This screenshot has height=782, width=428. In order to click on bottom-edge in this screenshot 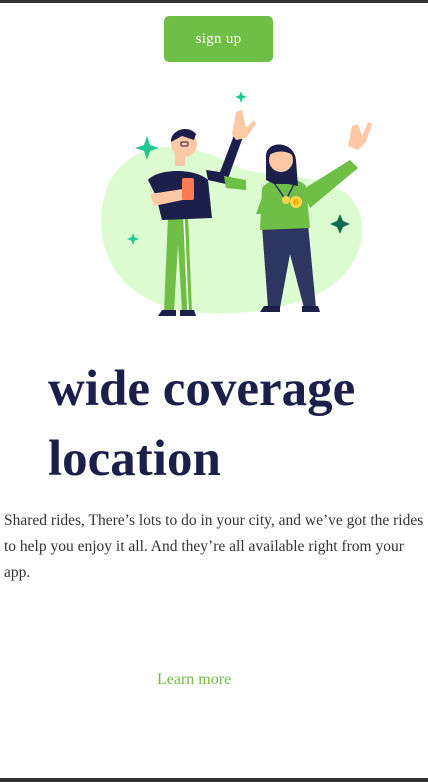, I will do `click(214, 780)`.